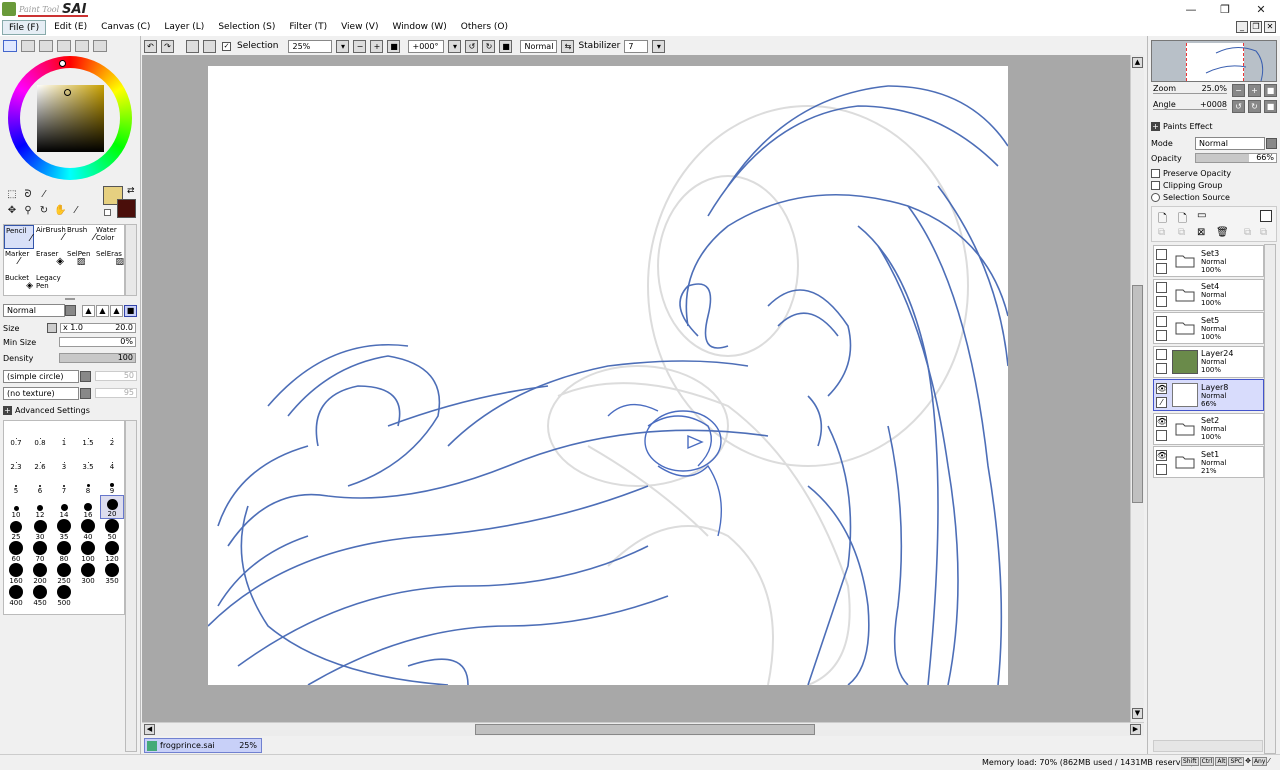 This screenshot has width=1280, height=770. I want to click on tool-grid-scrollbar, so click(131, 260).